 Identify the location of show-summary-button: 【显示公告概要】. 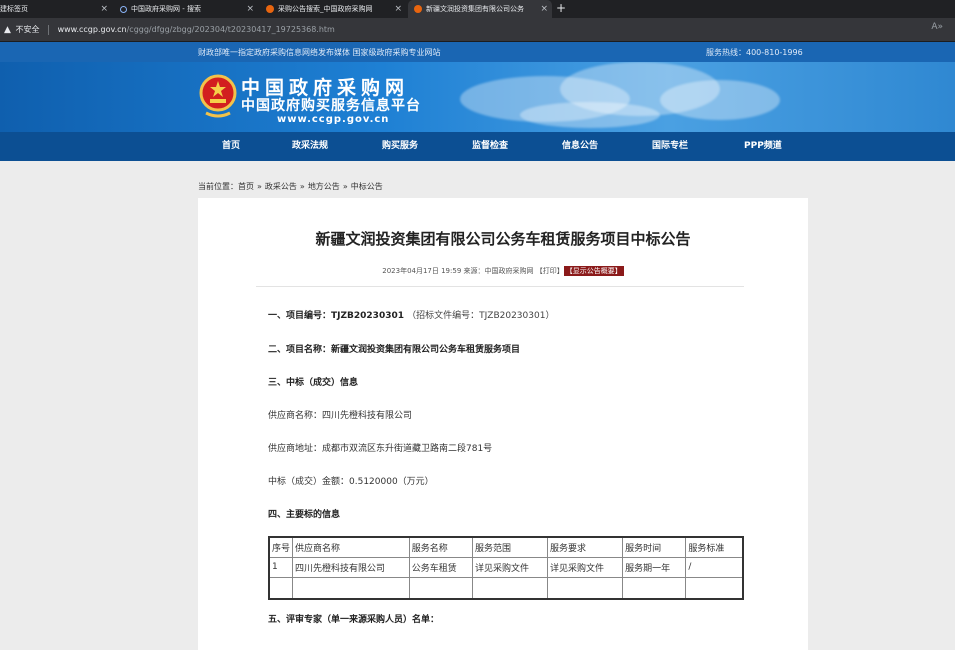
(593, 271).